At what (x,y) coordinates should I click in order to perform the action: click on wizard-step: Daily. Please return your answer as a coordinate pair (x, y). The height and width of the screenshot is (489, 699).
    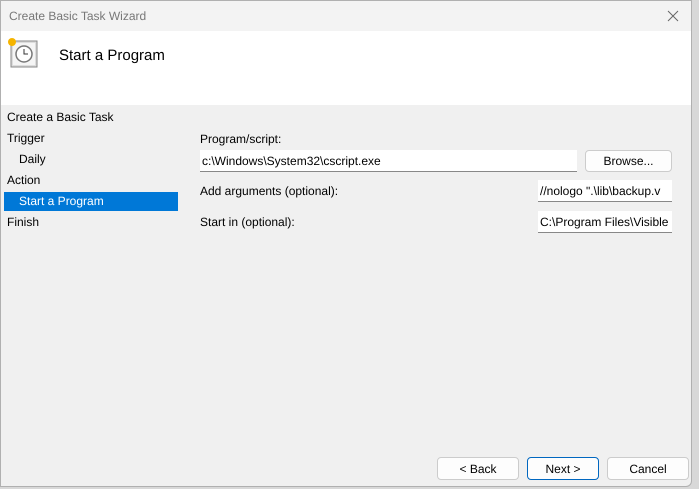
    Looking at the image, I should click on (91, 159).